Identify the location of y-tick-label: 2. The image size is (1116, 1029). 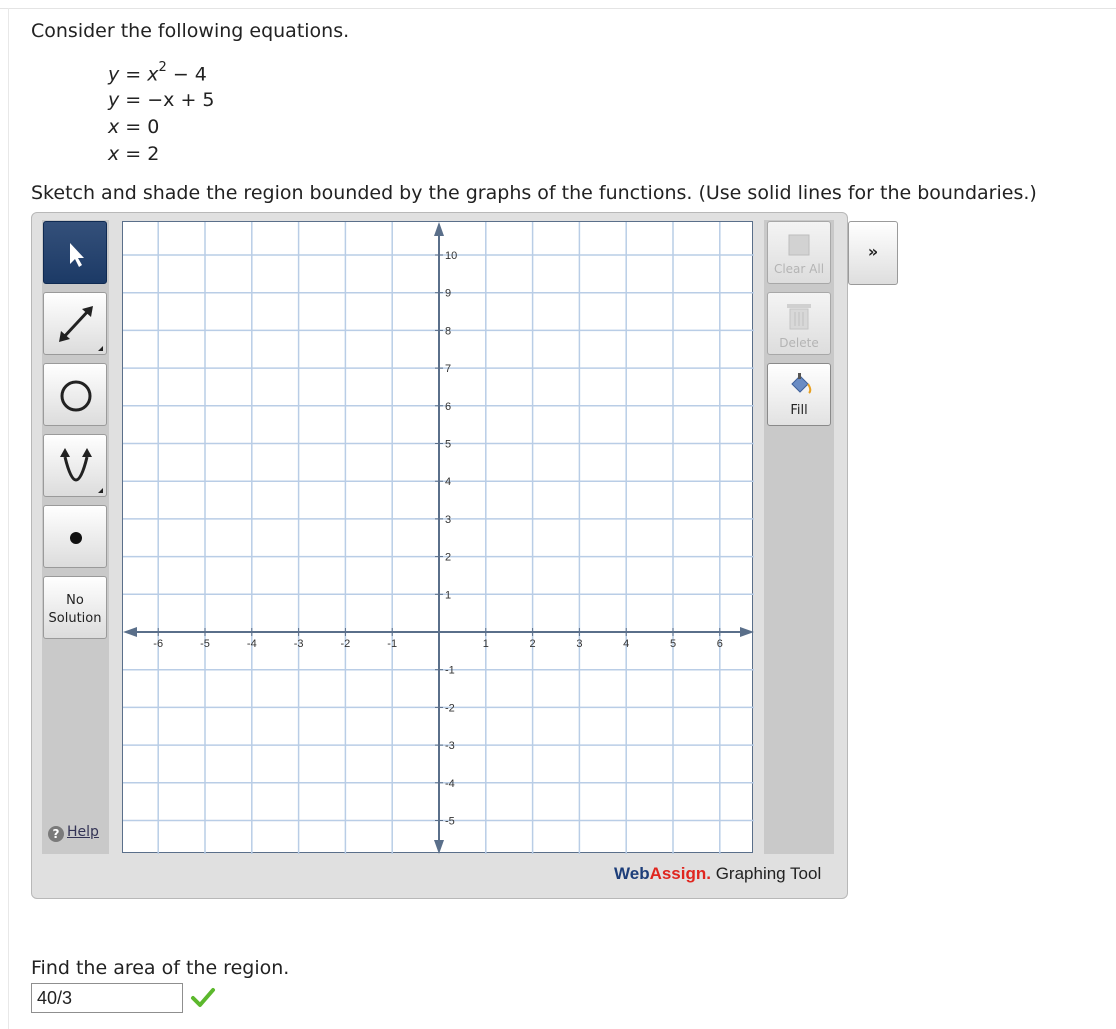
(448, 558).